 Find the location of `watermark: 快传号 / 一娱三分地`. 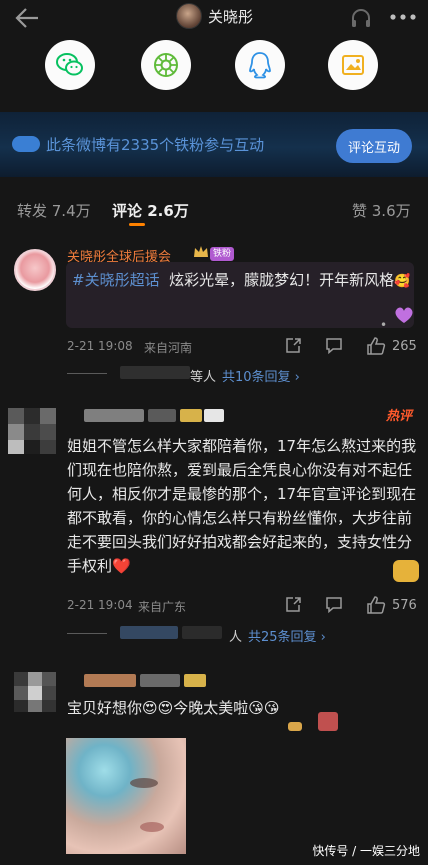

watermark: 快传号 / 一娱三分地 is located at coordinates (366, 851).